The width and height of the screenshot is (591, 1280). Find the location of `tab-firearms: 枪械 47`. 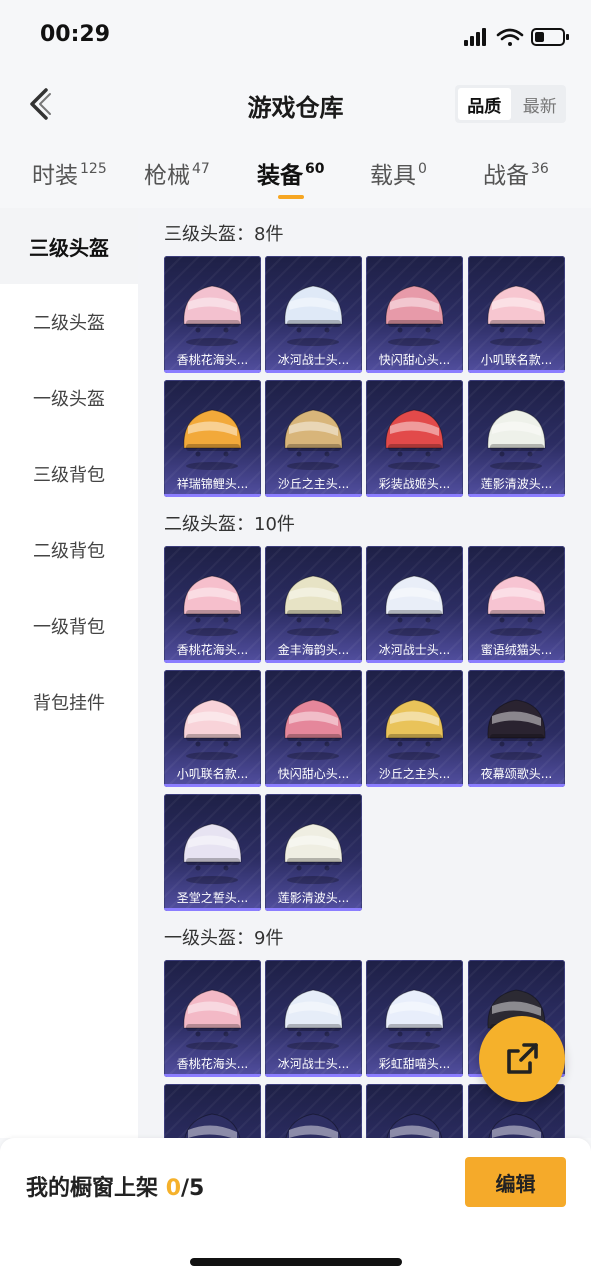

tab-firearms: 枪械 47 is located at coordinates (177, 173).